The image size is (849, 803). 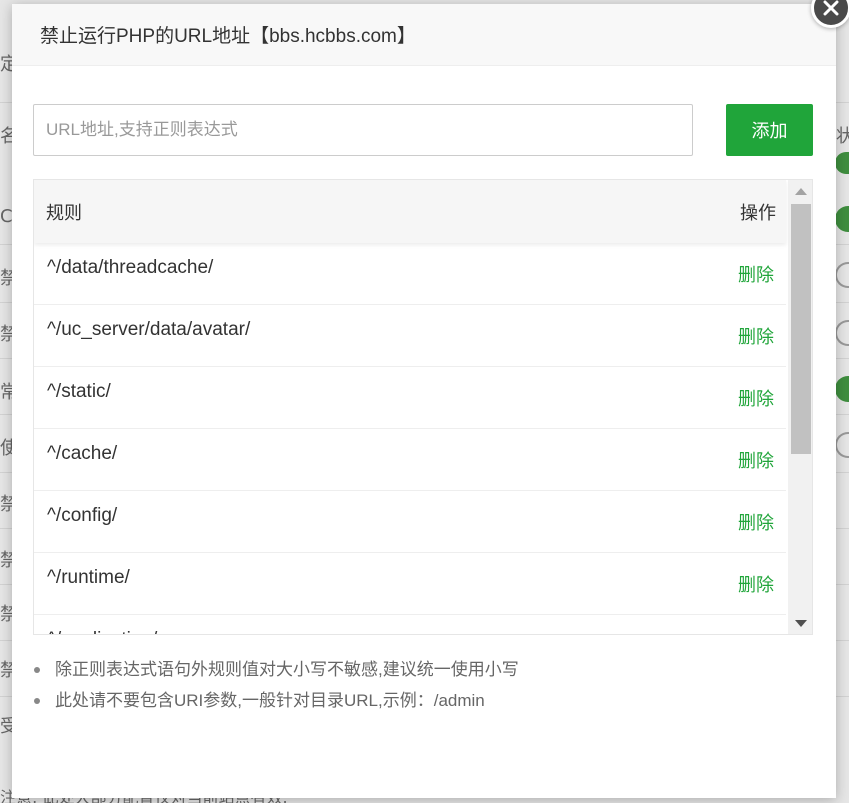 What do you see at coordinates (801, 623) in the screenshot?
I see `scroll-down-arrow-icon` at bounding box center [801, 623].